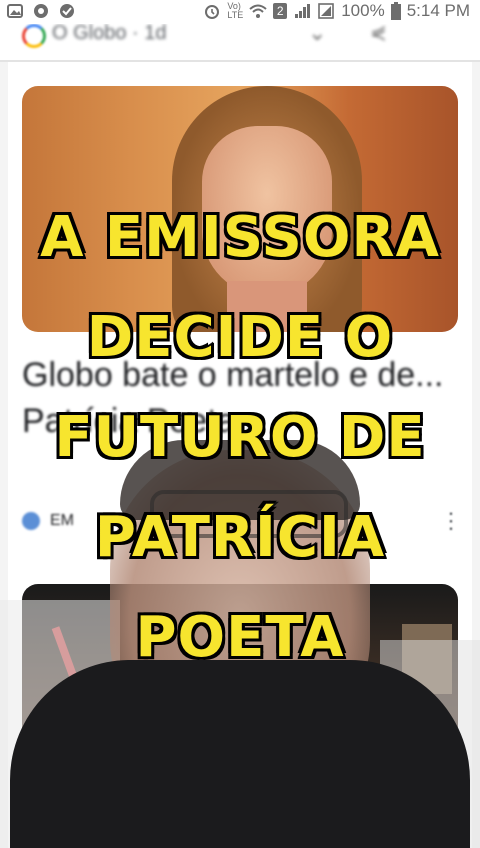 The height and width of the screenshot is (848, 480). I want to click on headline-line: FUTURO DE, so click(239, 437).